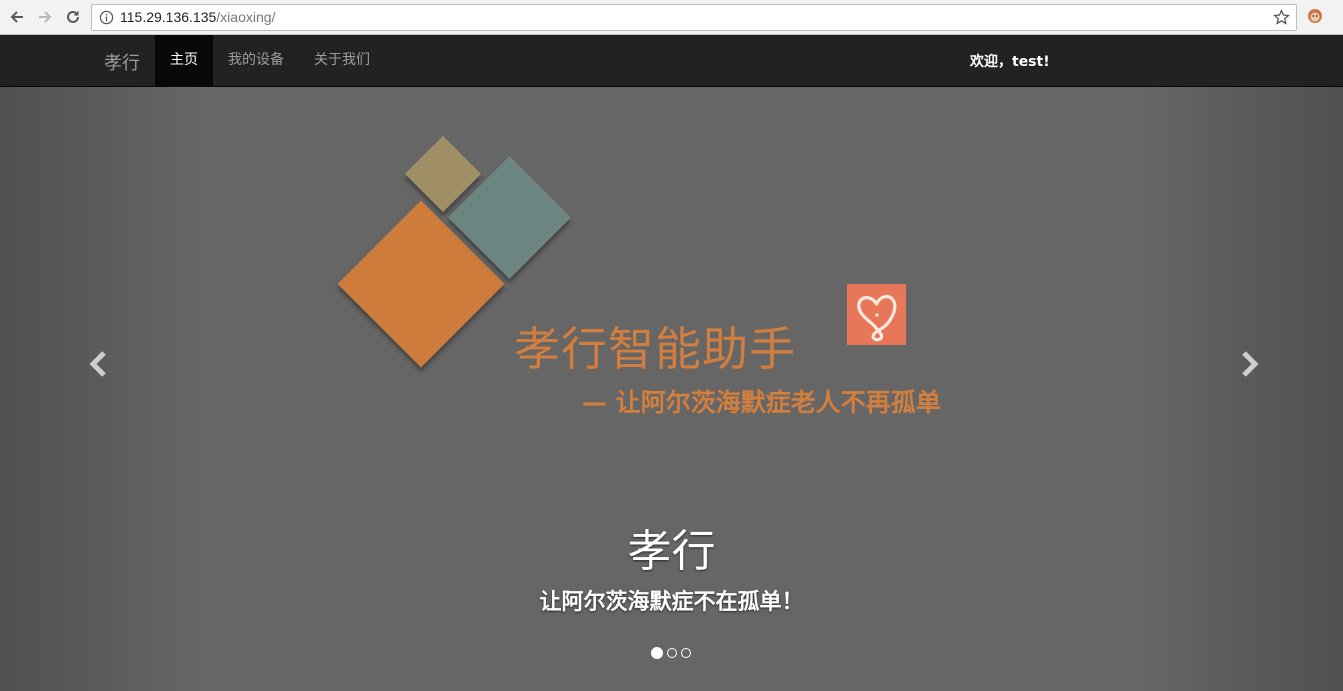 The height and width of the screenshot is (691, 1343). Describe the element at coordinates (1315, 16) in the screenshot. I see `extension-monkey-icon` at that location.